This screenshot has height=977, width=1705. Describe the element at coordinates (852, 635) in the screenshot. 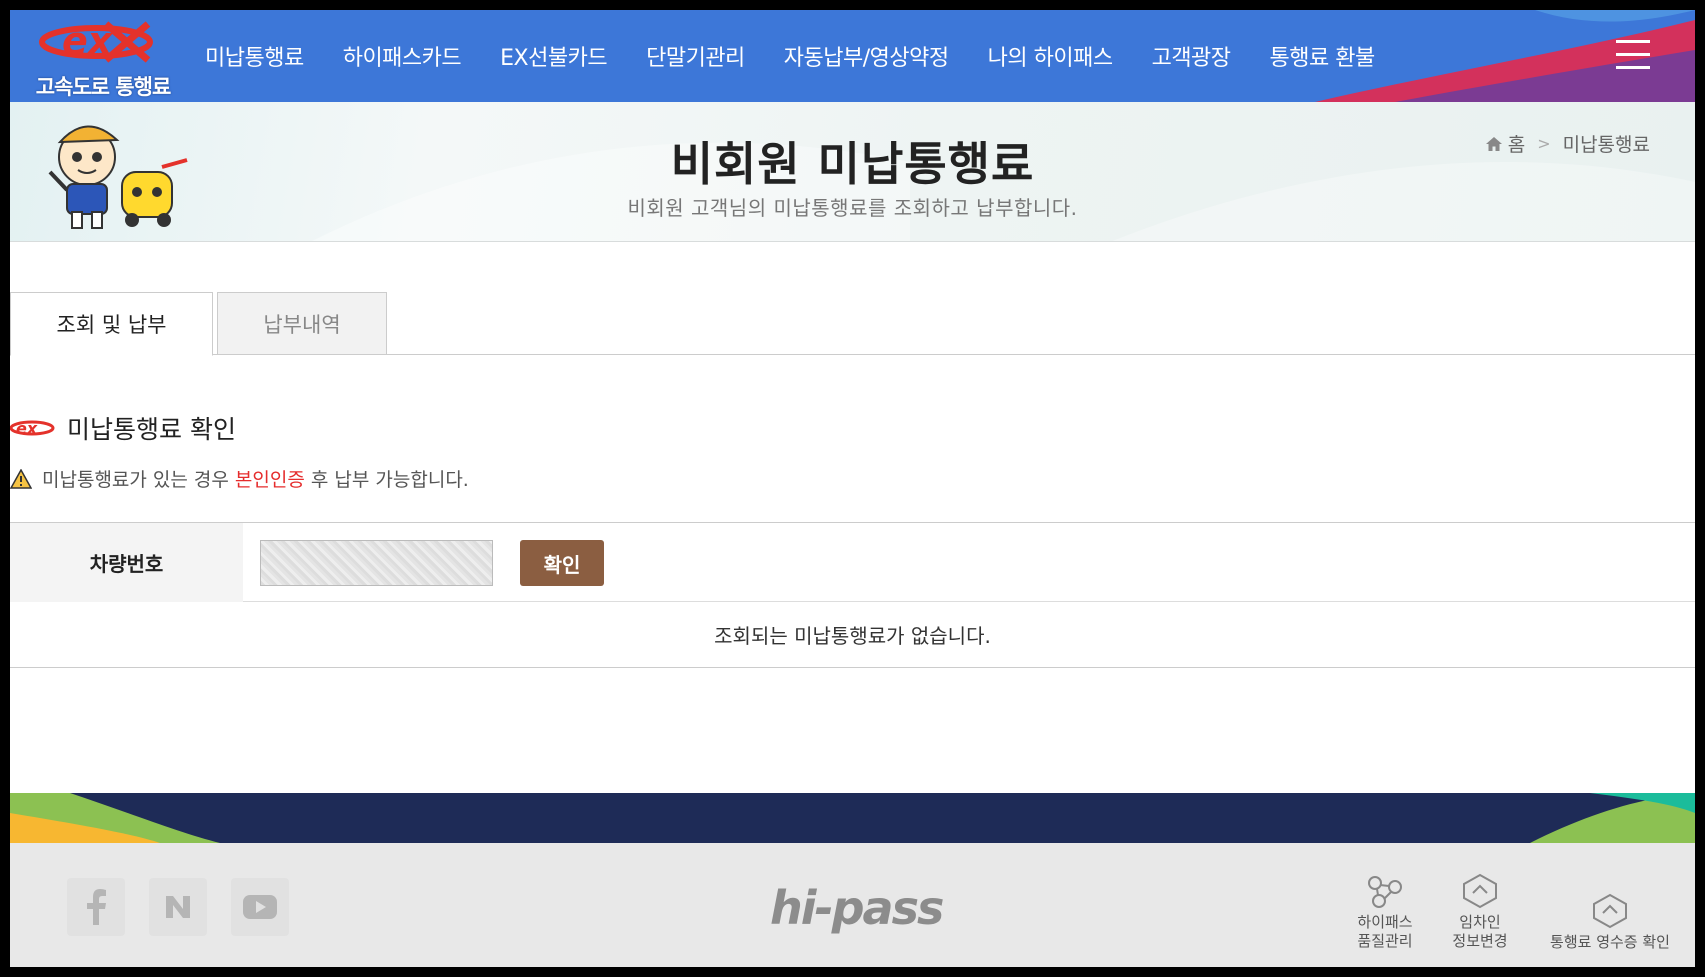

I see `lookup-result-message: 조회되는 미납통행료가 없습니다.` at that location.